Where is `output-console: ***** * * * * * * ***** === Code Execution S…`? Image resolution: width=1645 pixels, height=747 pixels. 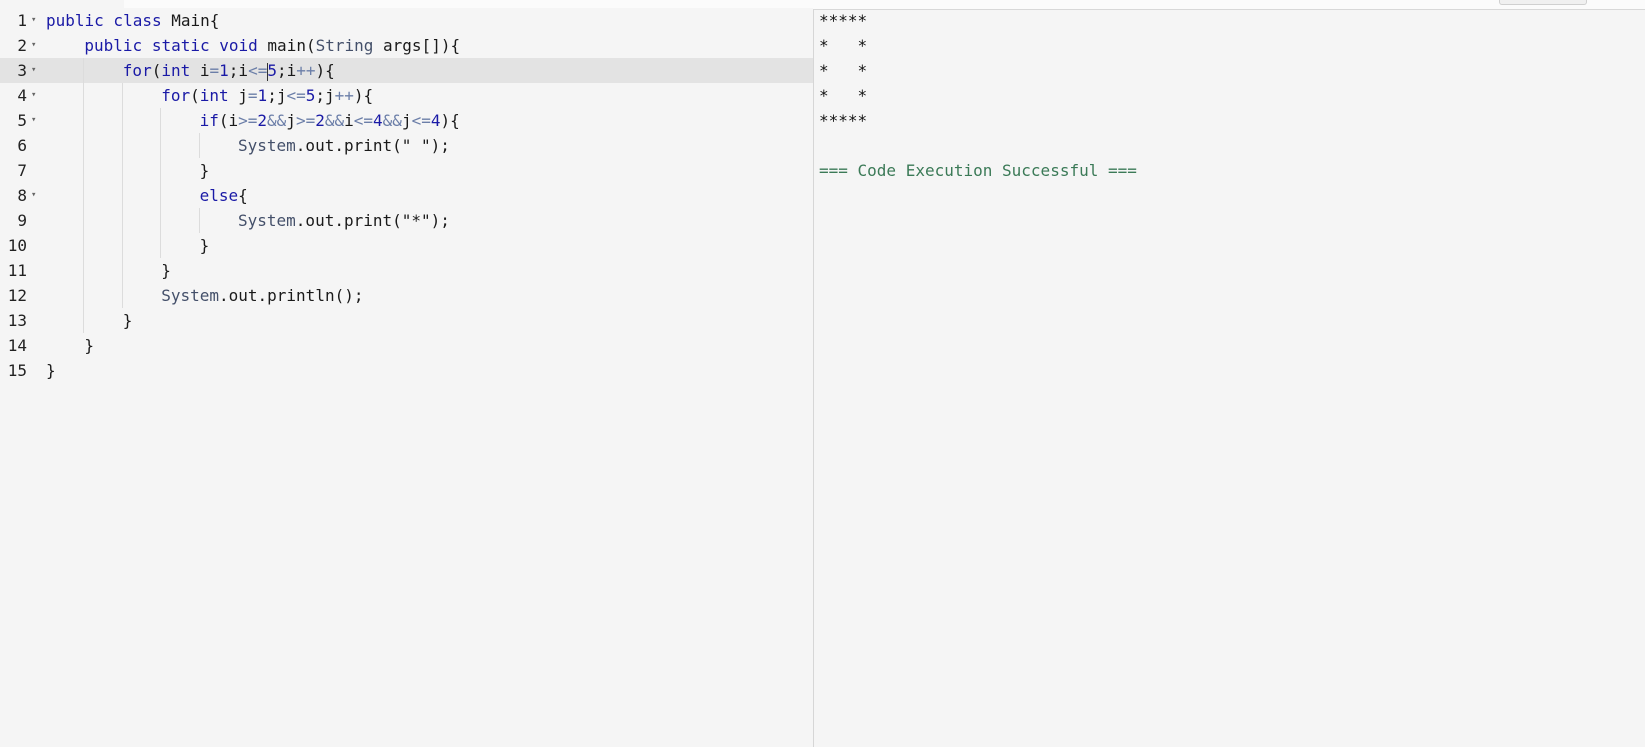 output-console: ***** * * * * * * ***** === Code Execution S… is located at coordinates (1229, 95).